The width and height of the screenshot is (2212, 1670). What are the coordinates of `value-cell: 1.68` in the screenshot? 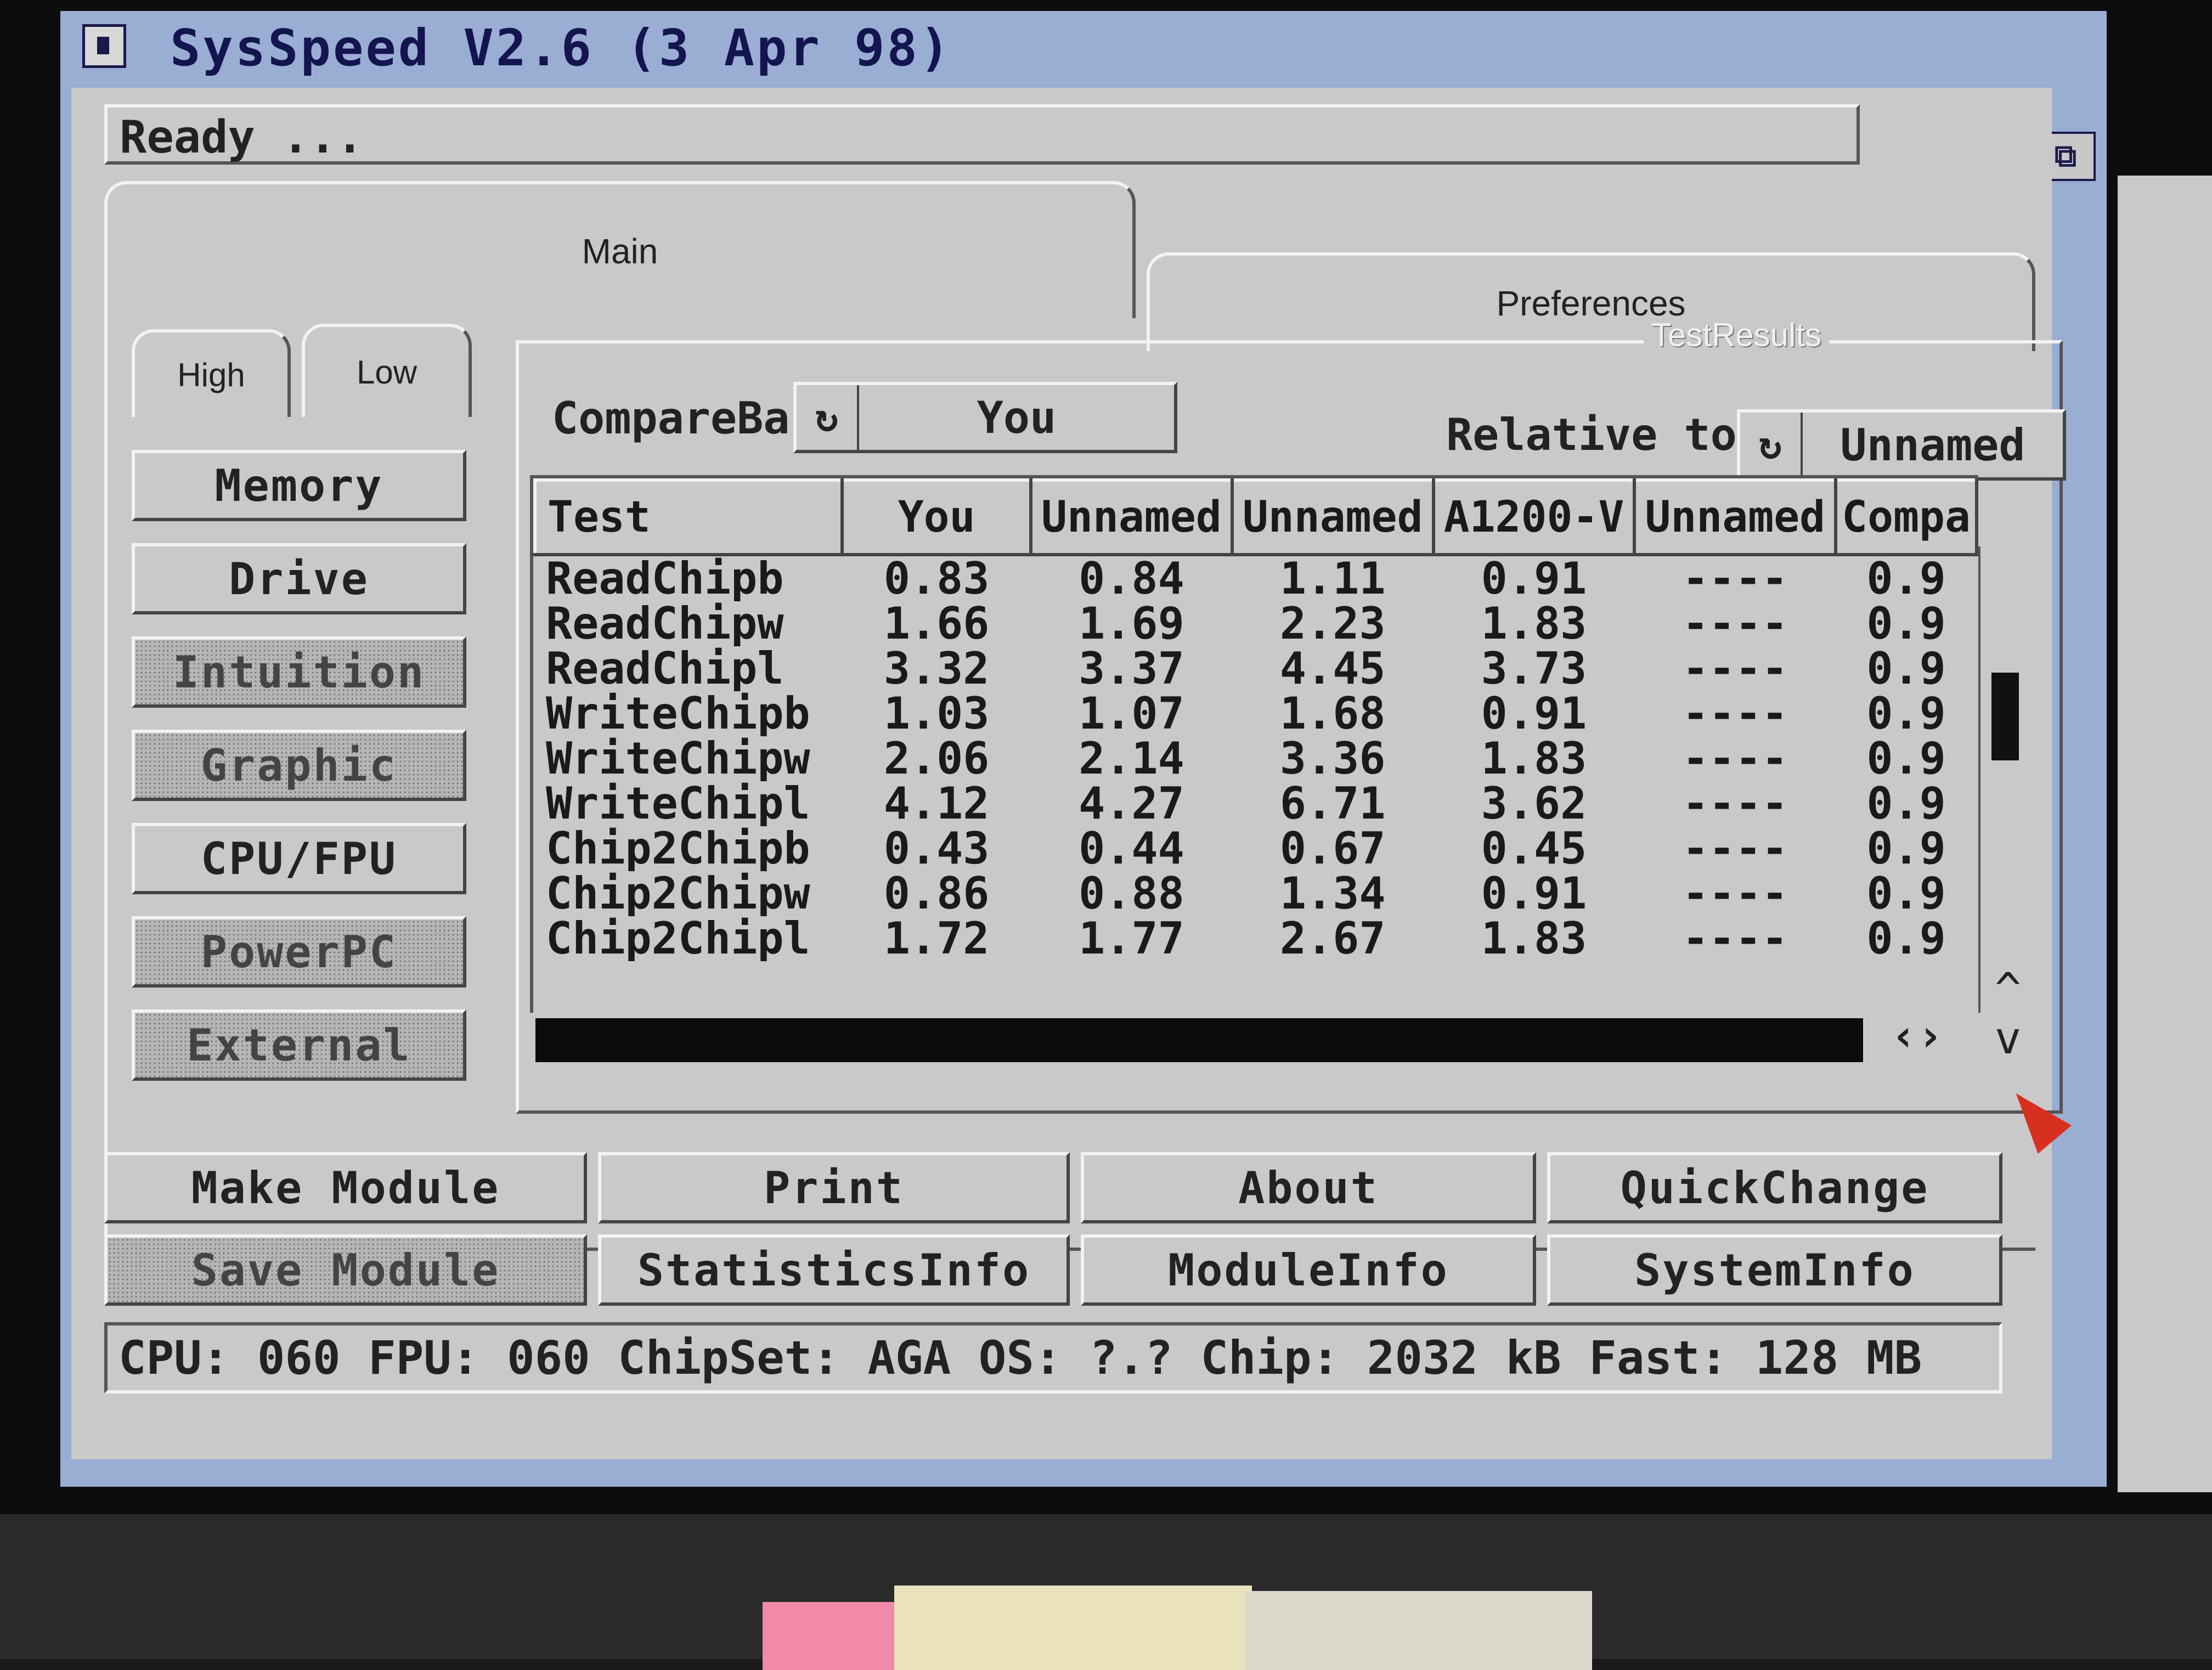 It's located at (1332, 713).